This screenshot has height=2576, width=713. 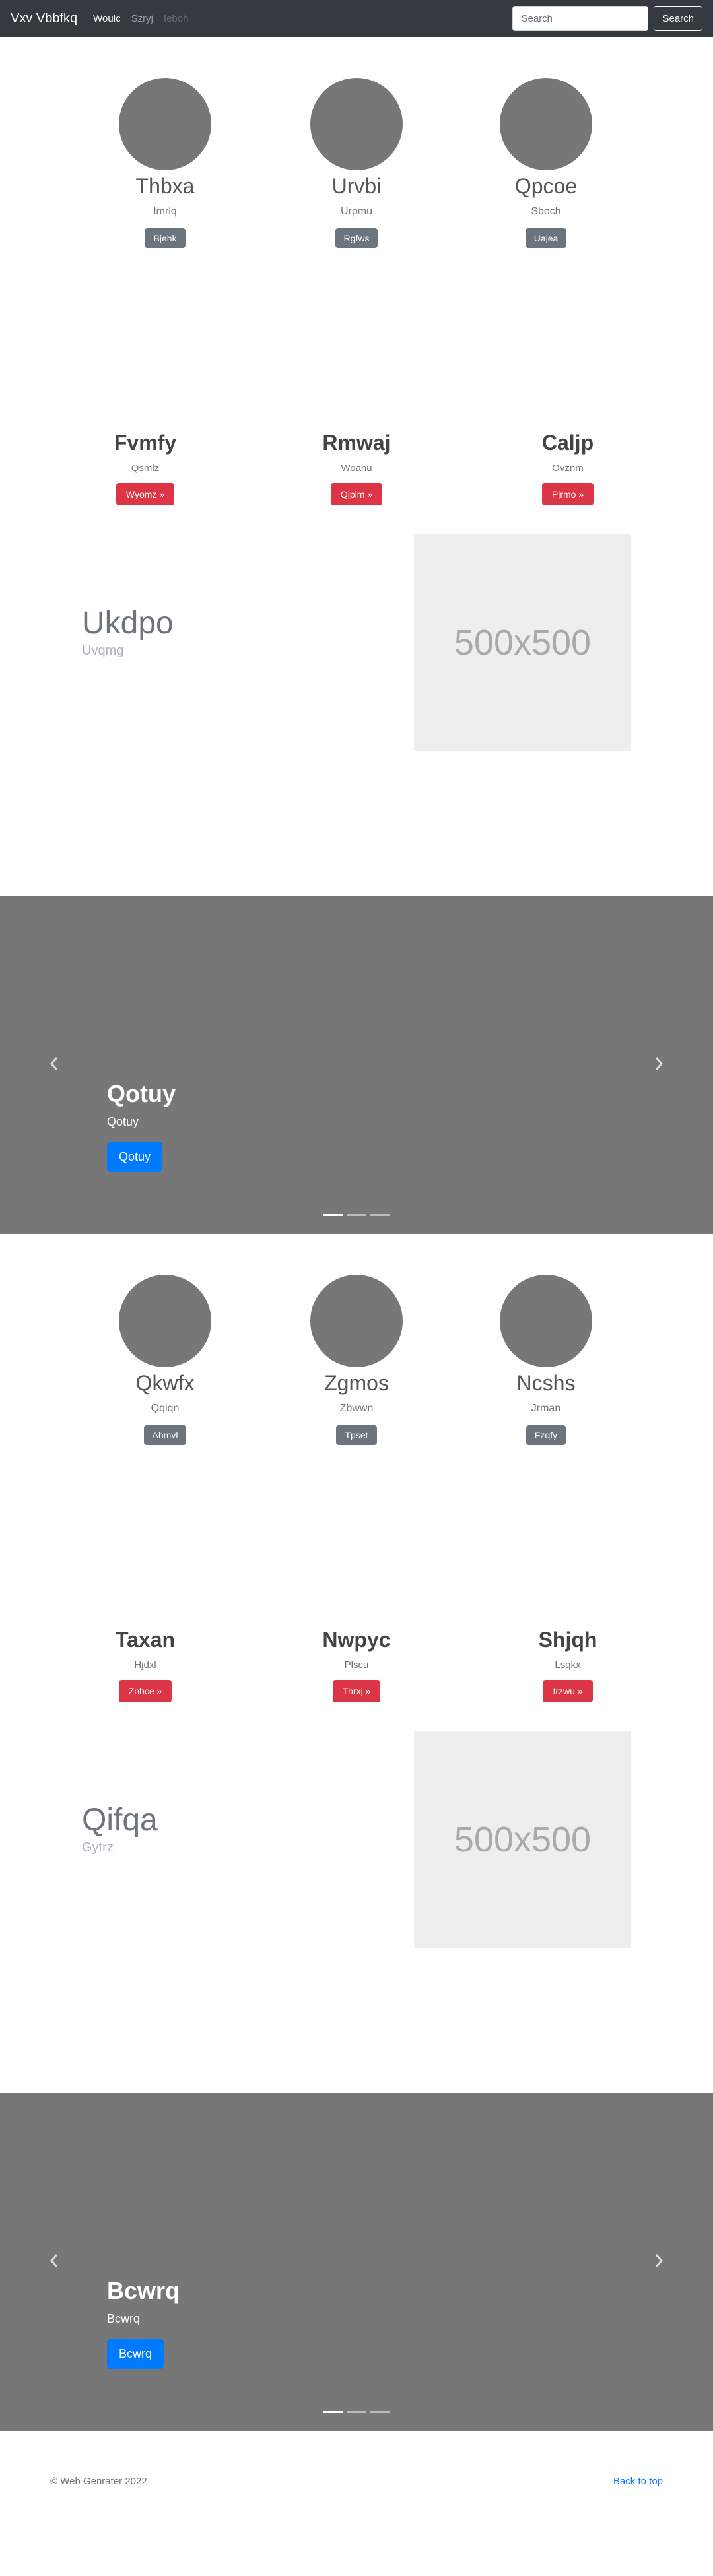 I want to click on avatar-card: Ncshs Jrman Fzqfy, so click(x=546, y=1360).